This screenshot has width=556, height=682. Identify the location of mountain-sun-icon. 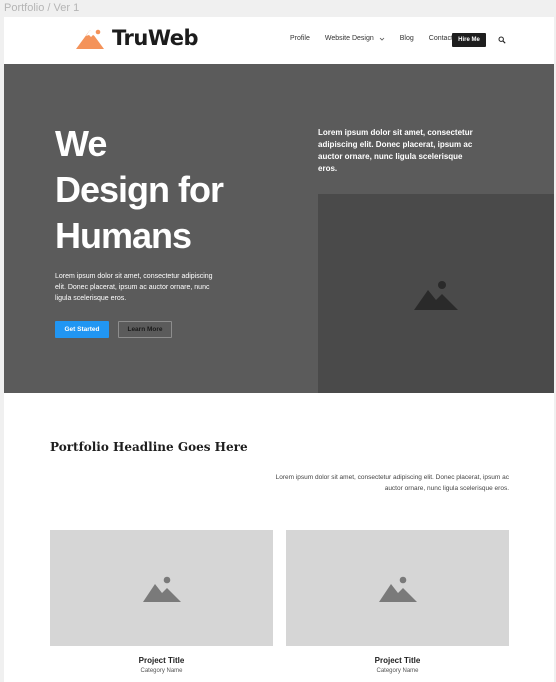
(90, 39).